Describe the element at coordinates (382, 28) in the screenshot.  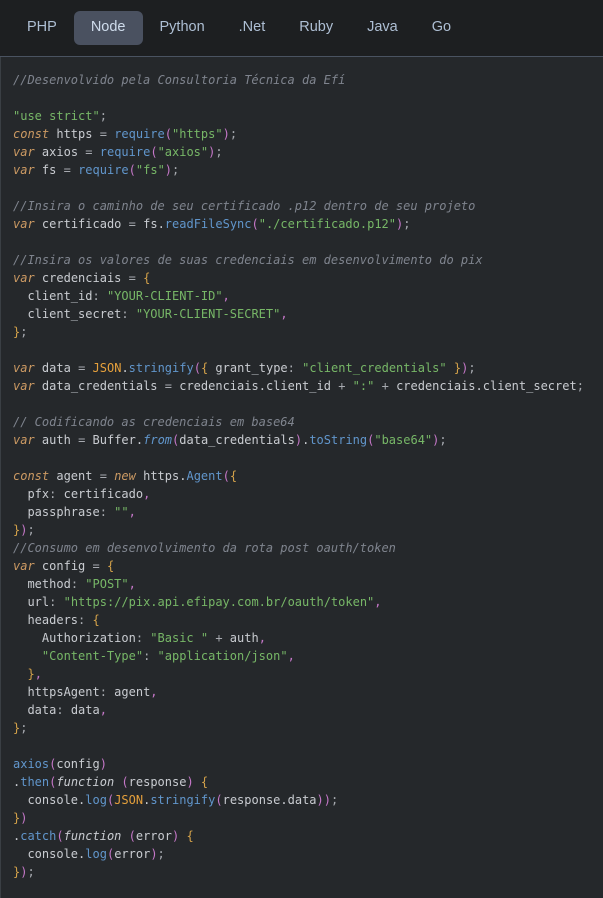
I see `tab-java: Java` at that location.